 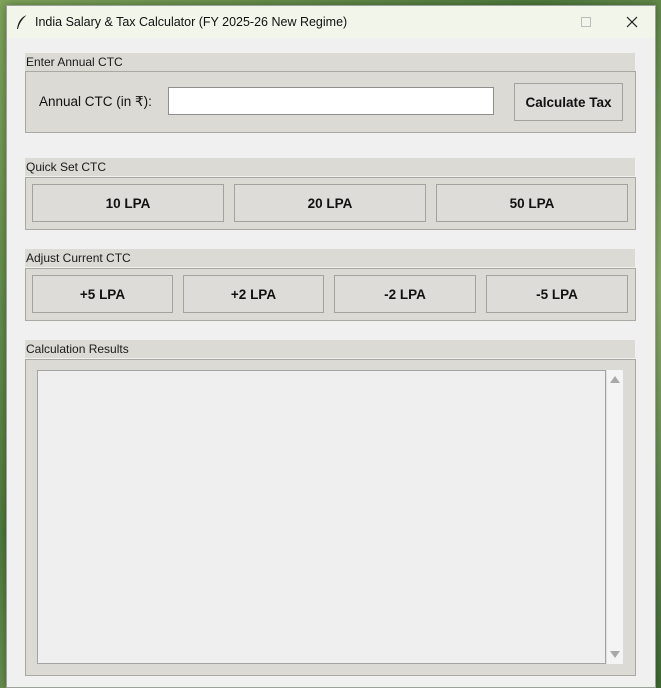 I want to click on adjust-minus-2-button: -2 LPA, so click(x=405, y=294).